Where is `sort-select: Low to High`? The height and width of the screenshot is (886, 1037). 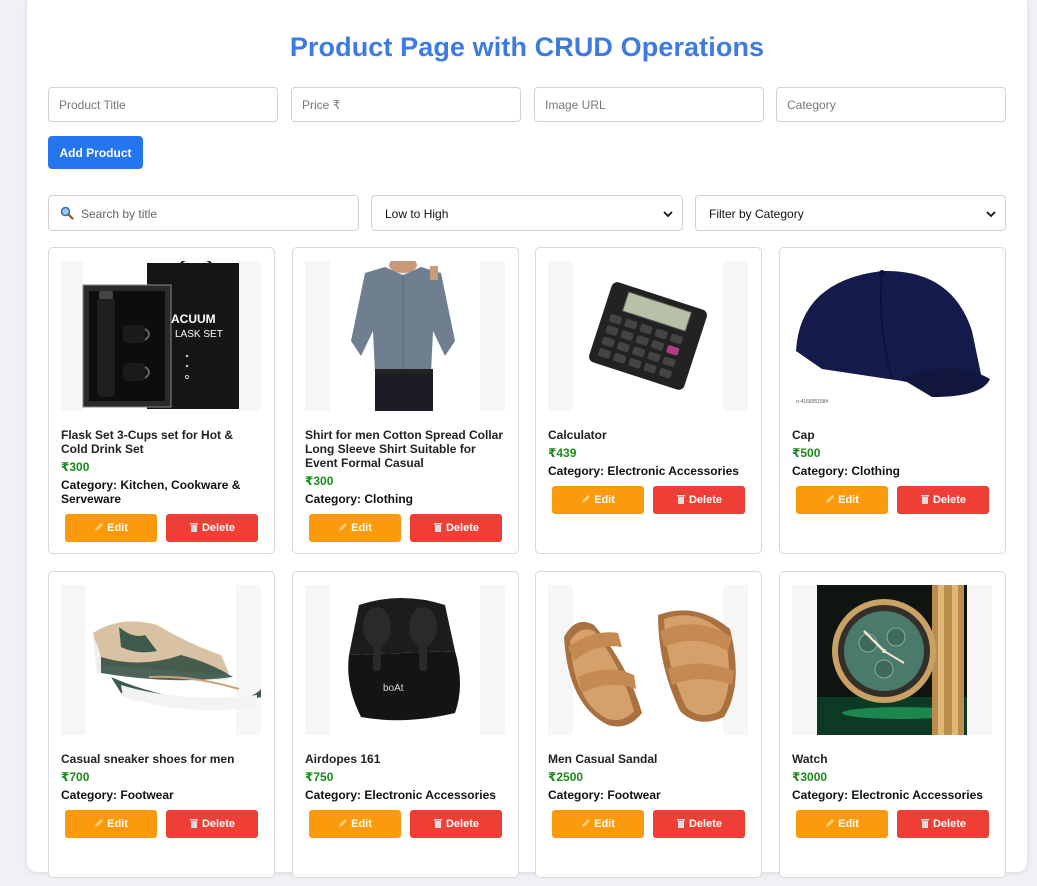 sort-select: Low to High is located at coordinates (527, 213).